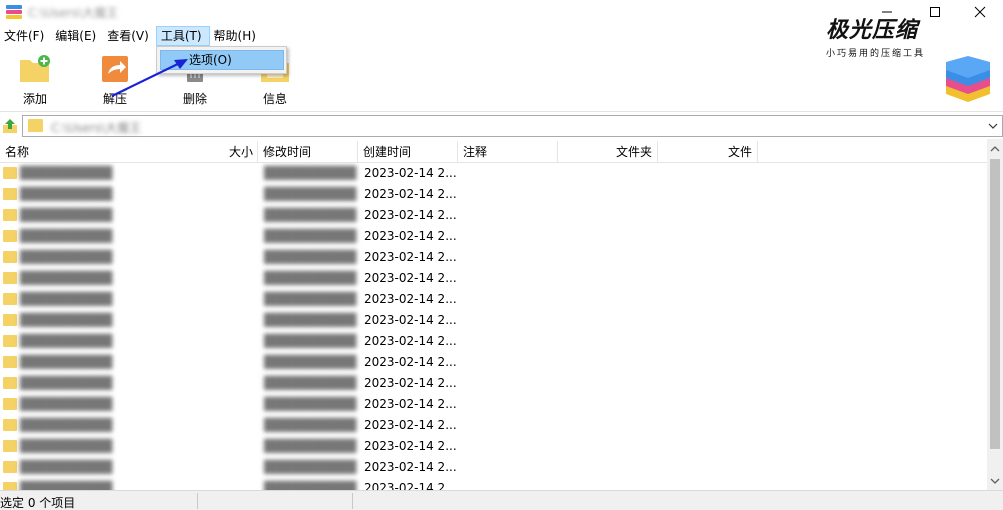  What do you see at coordinates (182, 36) in the screenshot?
I see `menu-tools: 工具(T)` at bounding box center [182, 36].